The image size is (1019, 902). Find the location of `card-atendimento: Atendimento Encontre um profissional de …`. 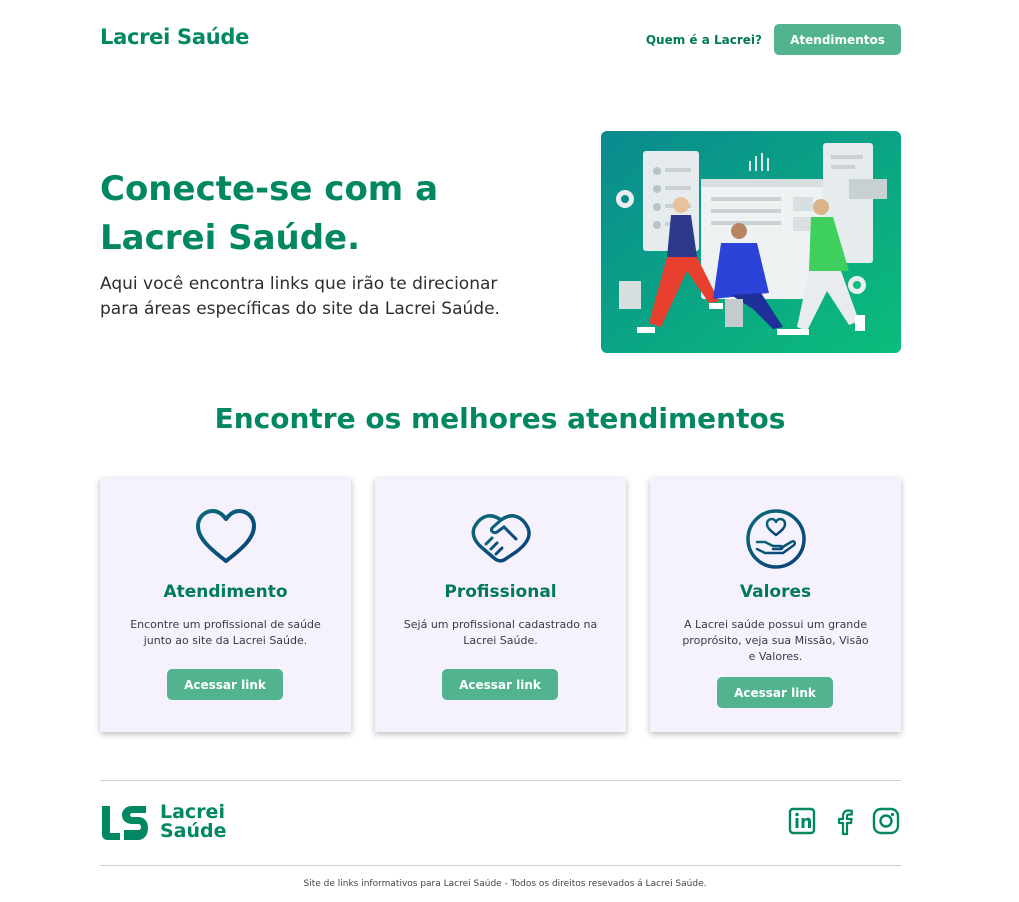

card-atendimento: Atendimento Encontre um profissional de … is located at coordinates (225, 605).